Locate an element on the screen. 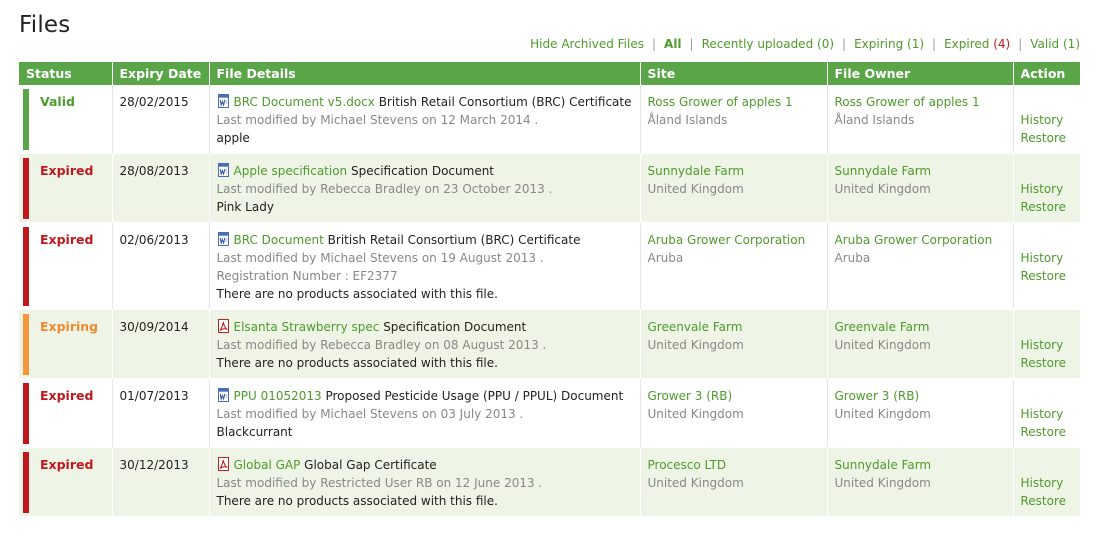 Image resolution: width=1107 pixels, height=549 pixels. site-cell: Grower 3 (RB) United Kingdom is located at coordinates (734, 413).